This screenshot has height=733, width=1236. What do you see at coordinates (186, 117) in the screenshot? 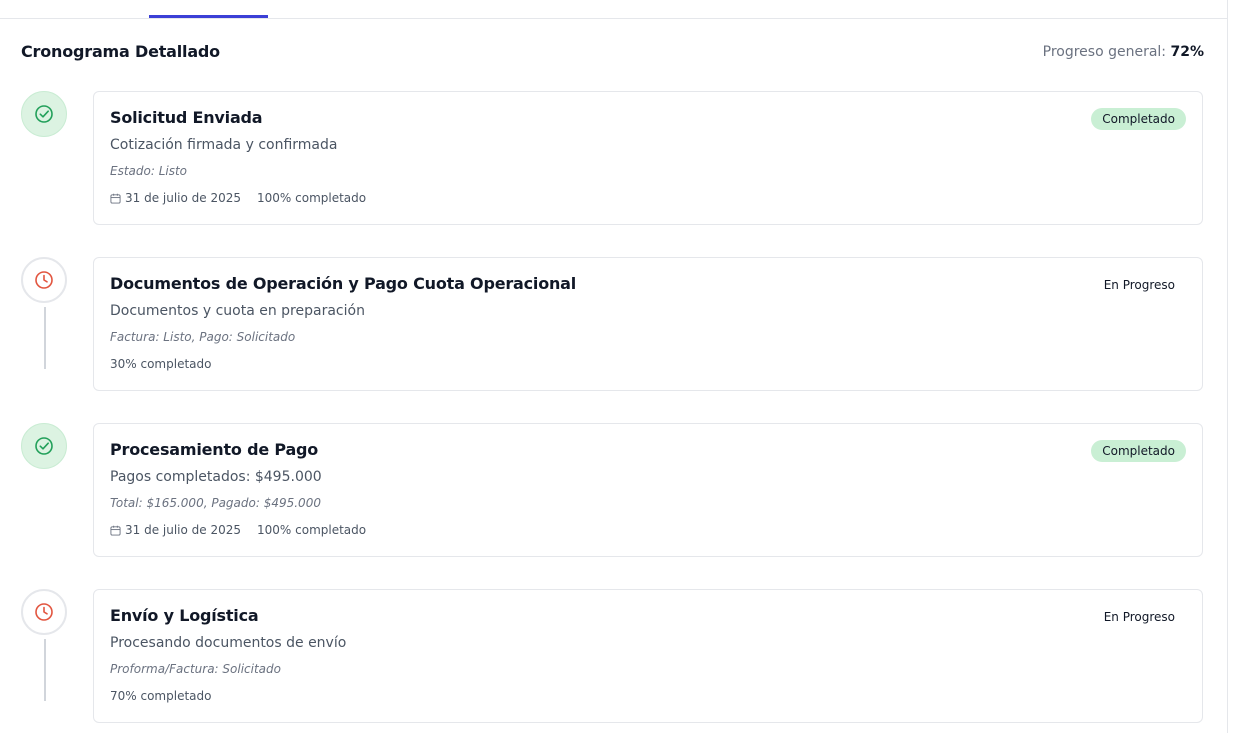
I see `step-title: Solicitud Enviada` at bounding box center [186, 117].